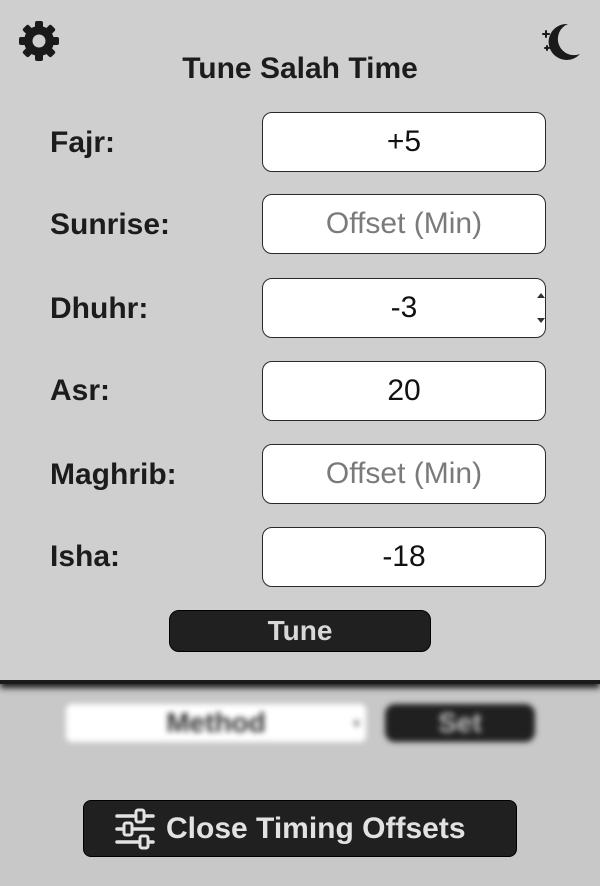  I want to click on sunrise-offset-input, so click(404, 224).